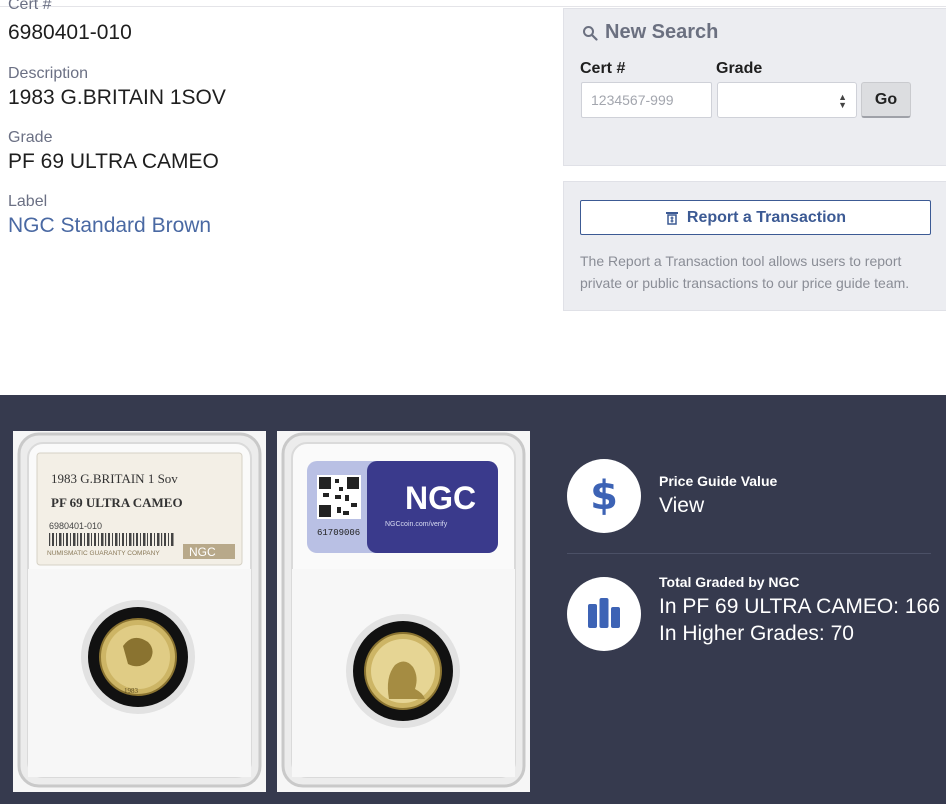  Describe the element at coordinates (416, 524) in the screenshot. I see `slab-back-verify: NGCcoin.com/verify` at that location.